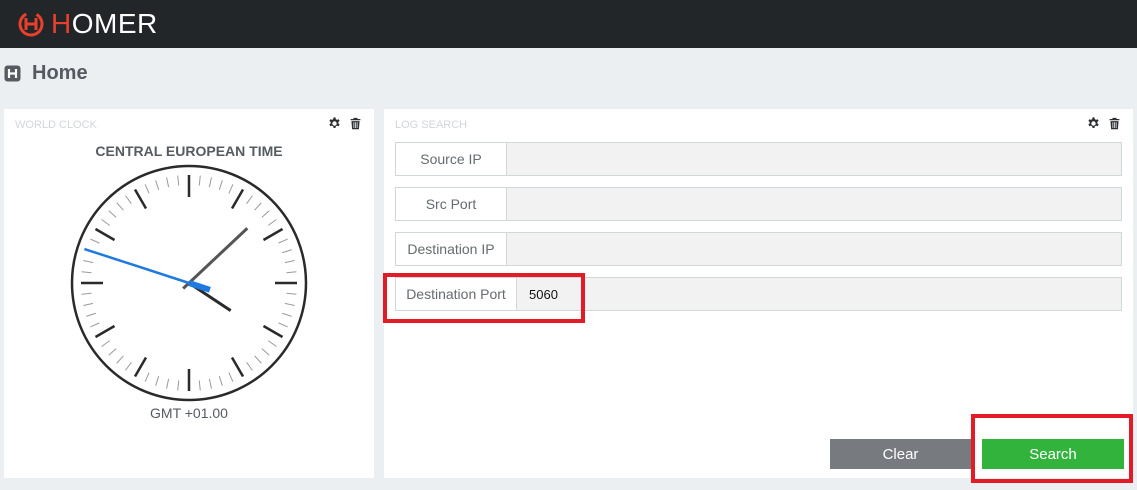 The width and height of the screenshot is (1137, 490). I want to click on brand-name: HOMER, so click(104, 24).